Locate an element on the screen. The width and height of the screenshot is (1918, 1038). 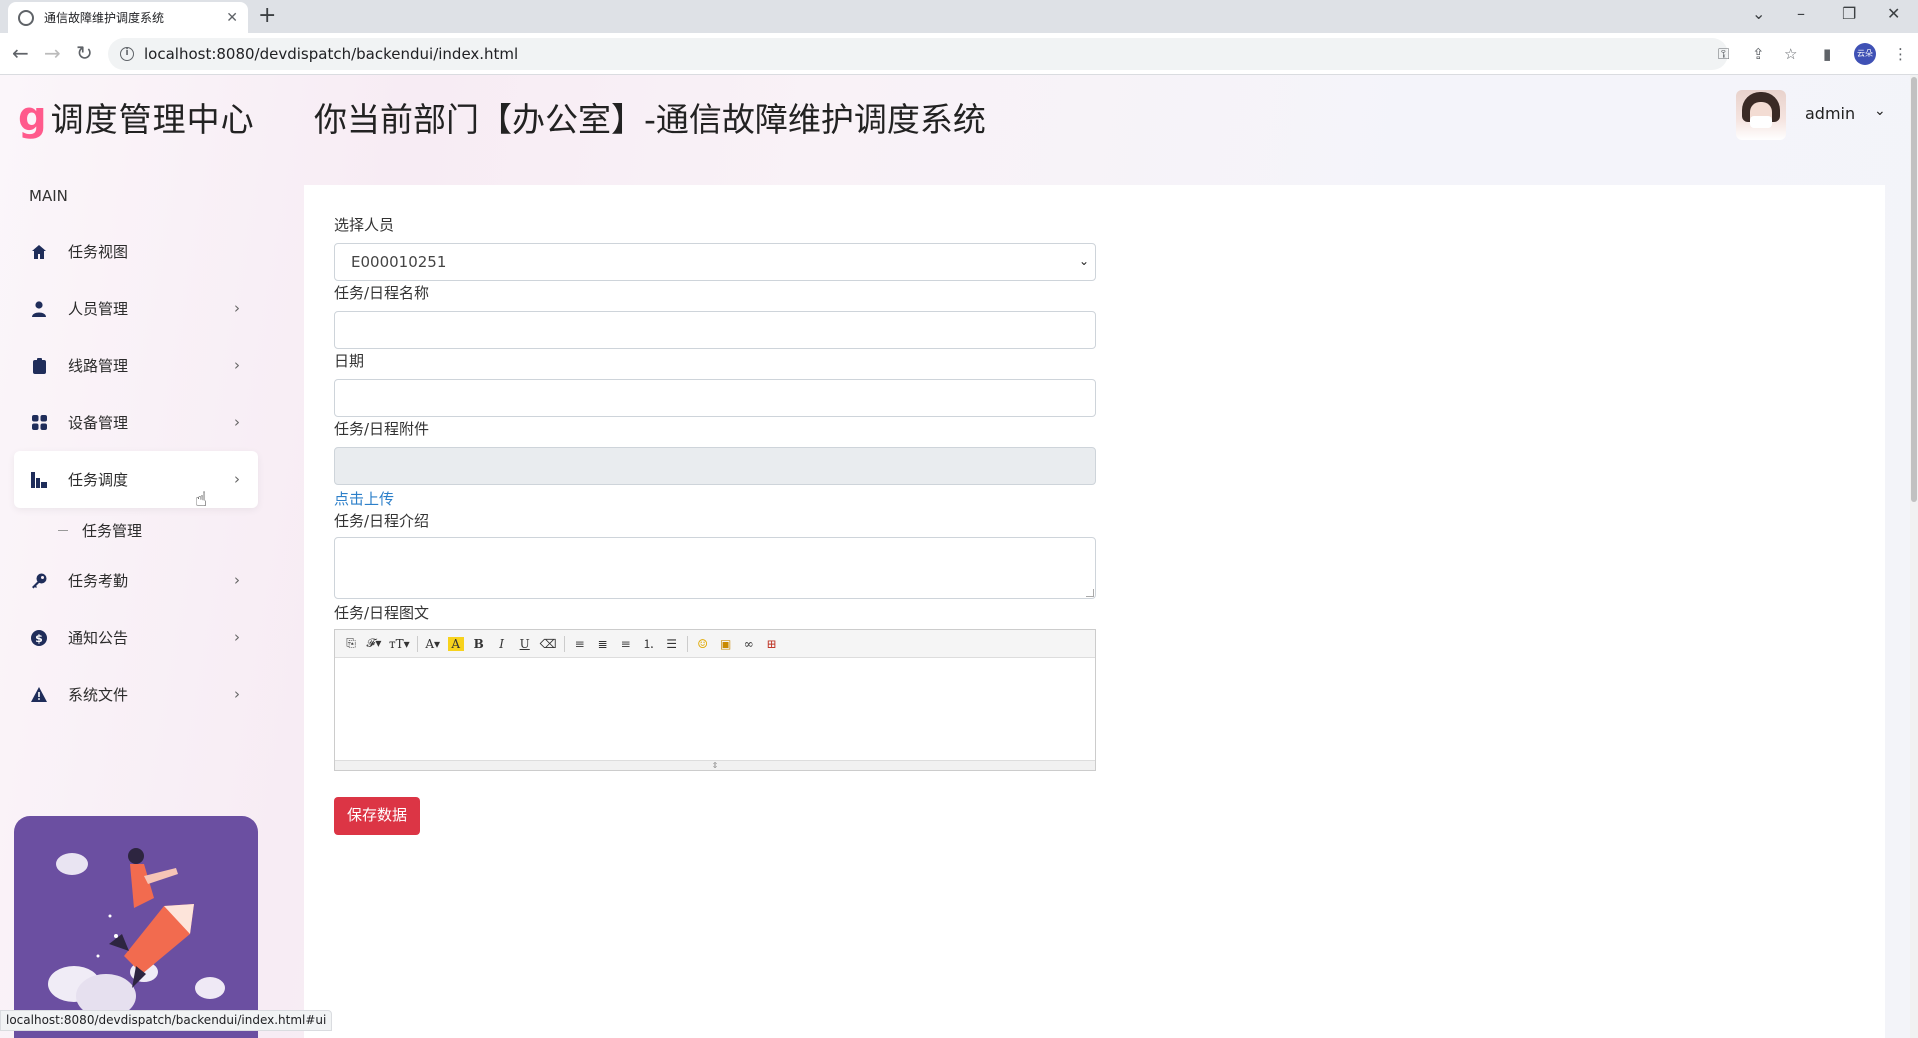
font-size-icon: тT▾ is located at coordinates (399, 644).